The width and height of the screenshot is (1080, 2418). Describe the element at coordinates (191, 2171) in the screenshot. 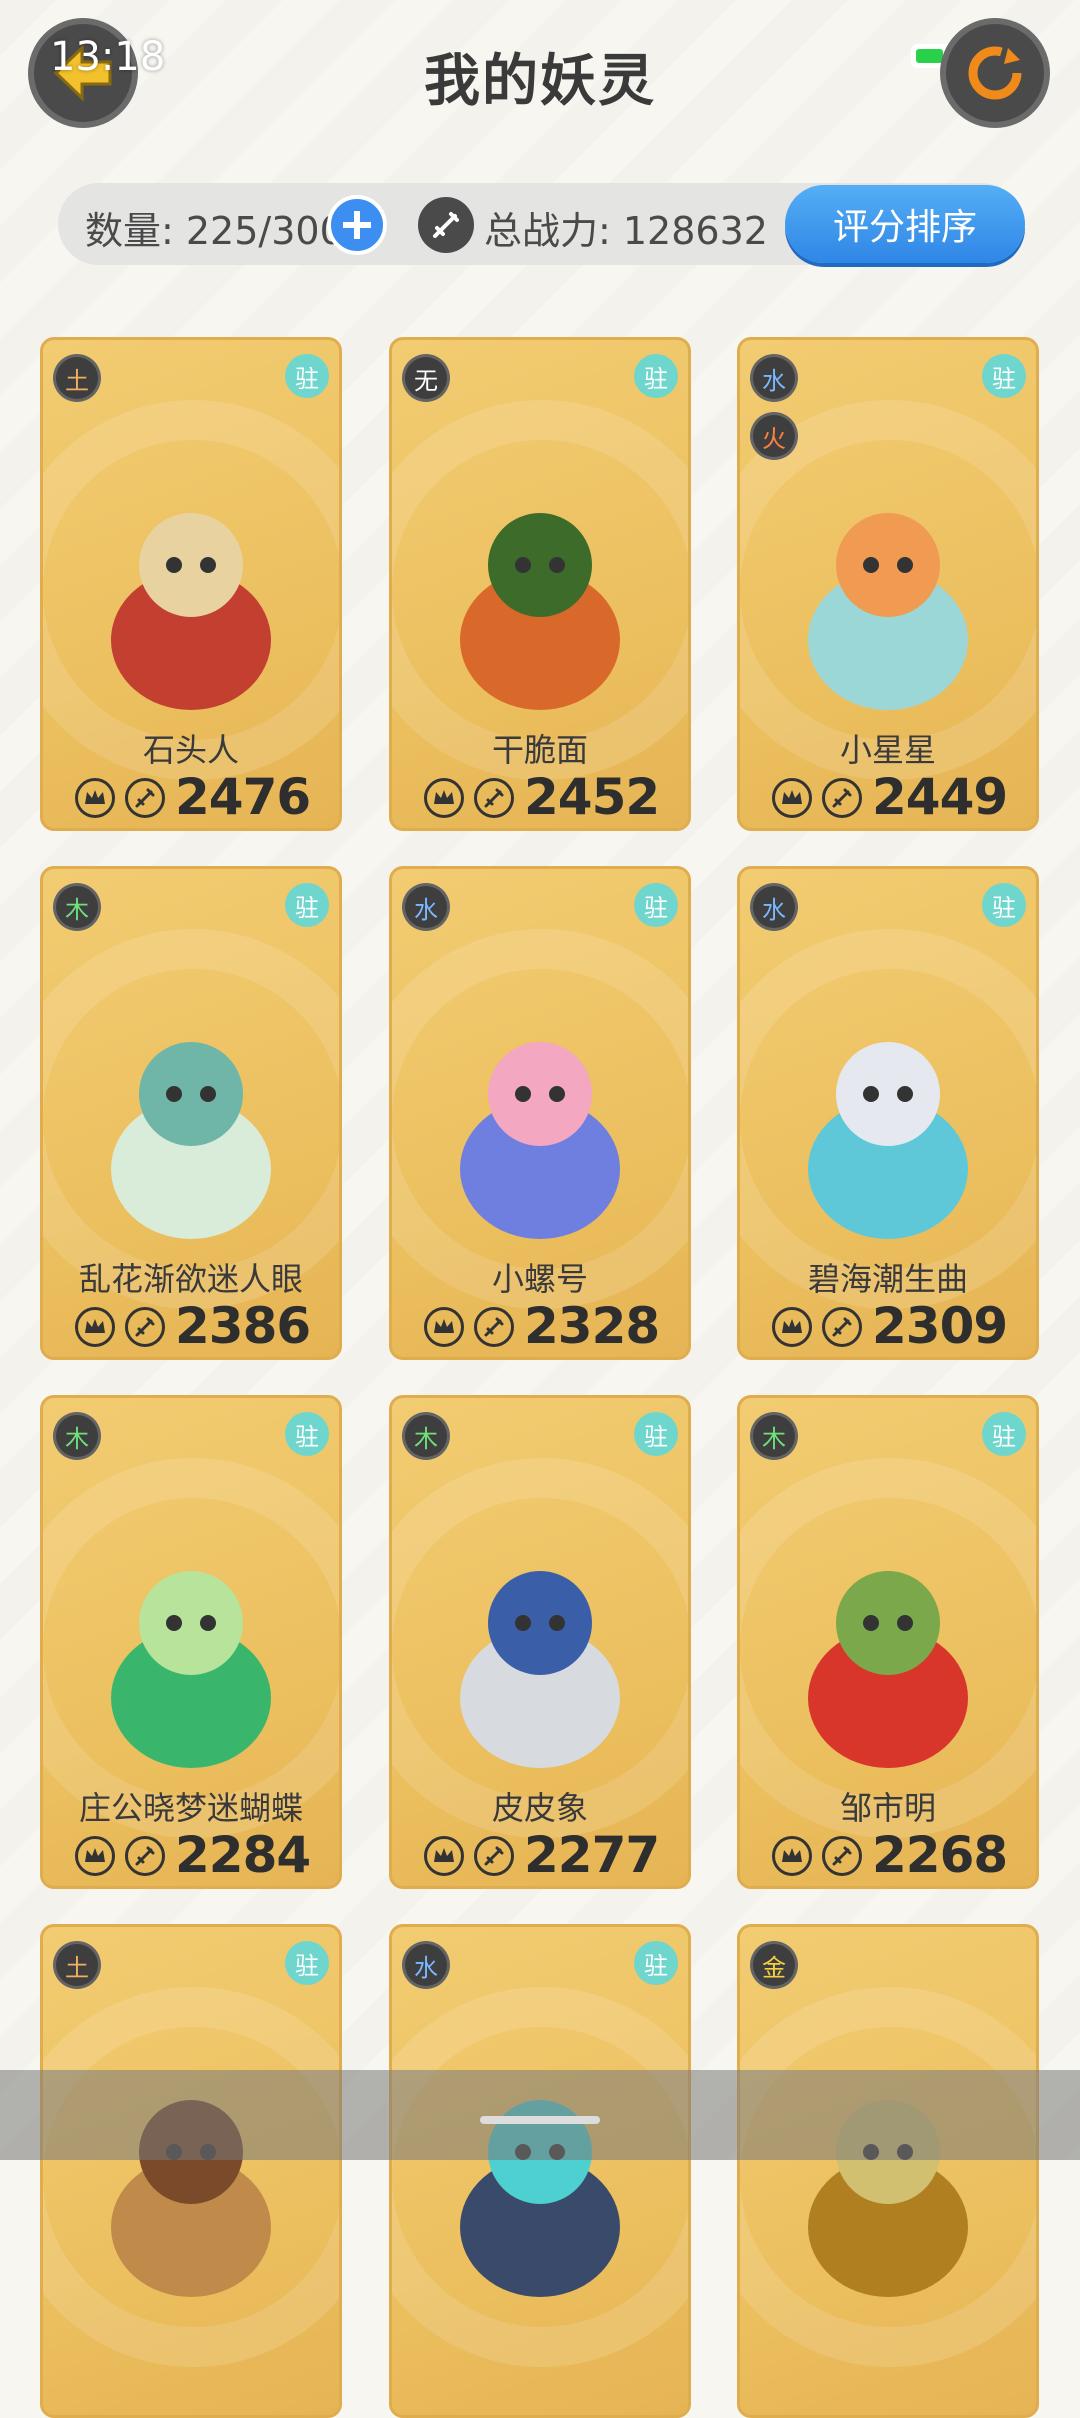

I see `monster-card: 土驻` at that location.